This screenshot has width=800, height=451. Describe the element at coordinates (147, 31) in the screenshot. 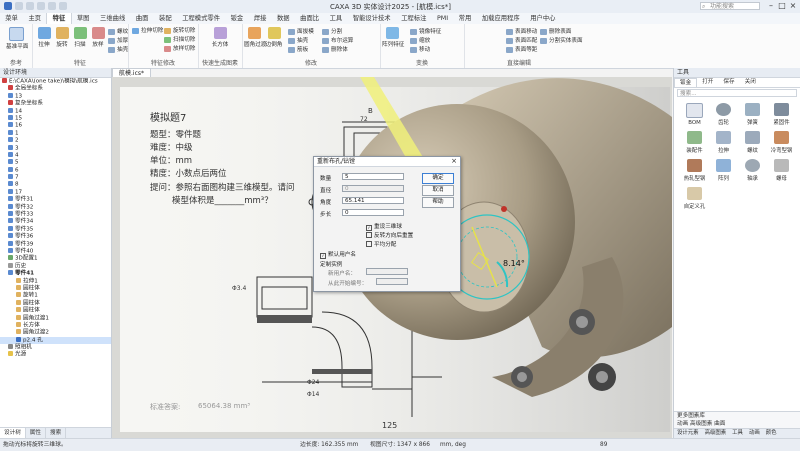

I see `extrude-cut-button: 拉伸切除` at that location.